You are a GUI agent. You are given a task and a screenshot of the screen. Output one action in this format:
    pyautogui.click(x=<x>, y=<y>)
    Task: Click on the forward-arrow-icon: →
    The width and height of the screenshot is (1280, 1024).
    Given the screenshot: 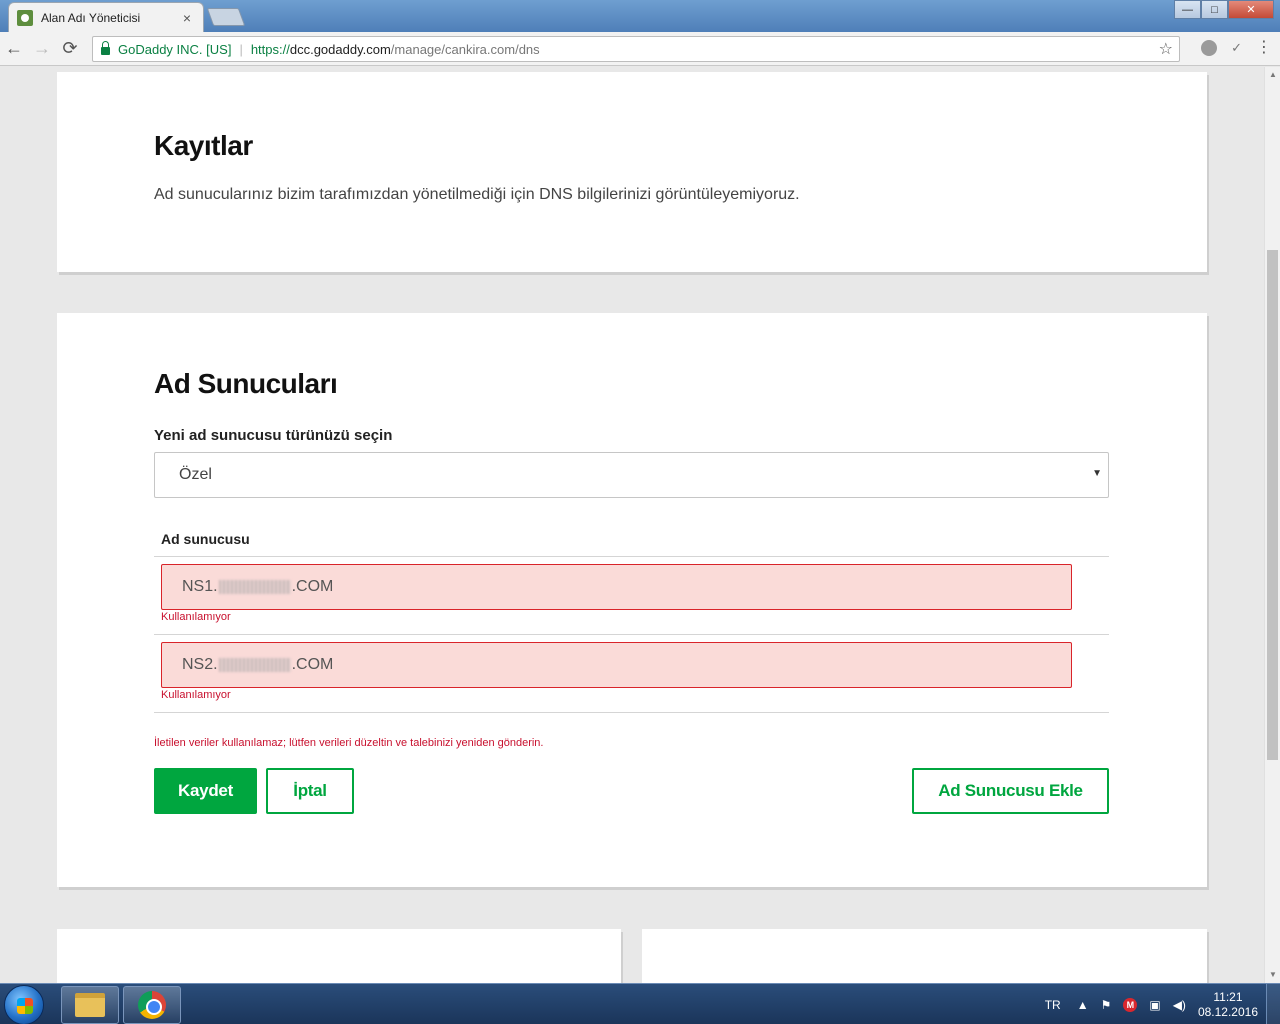 What is the action you would take?
    pyautogui.click(x=42, y=48)
    